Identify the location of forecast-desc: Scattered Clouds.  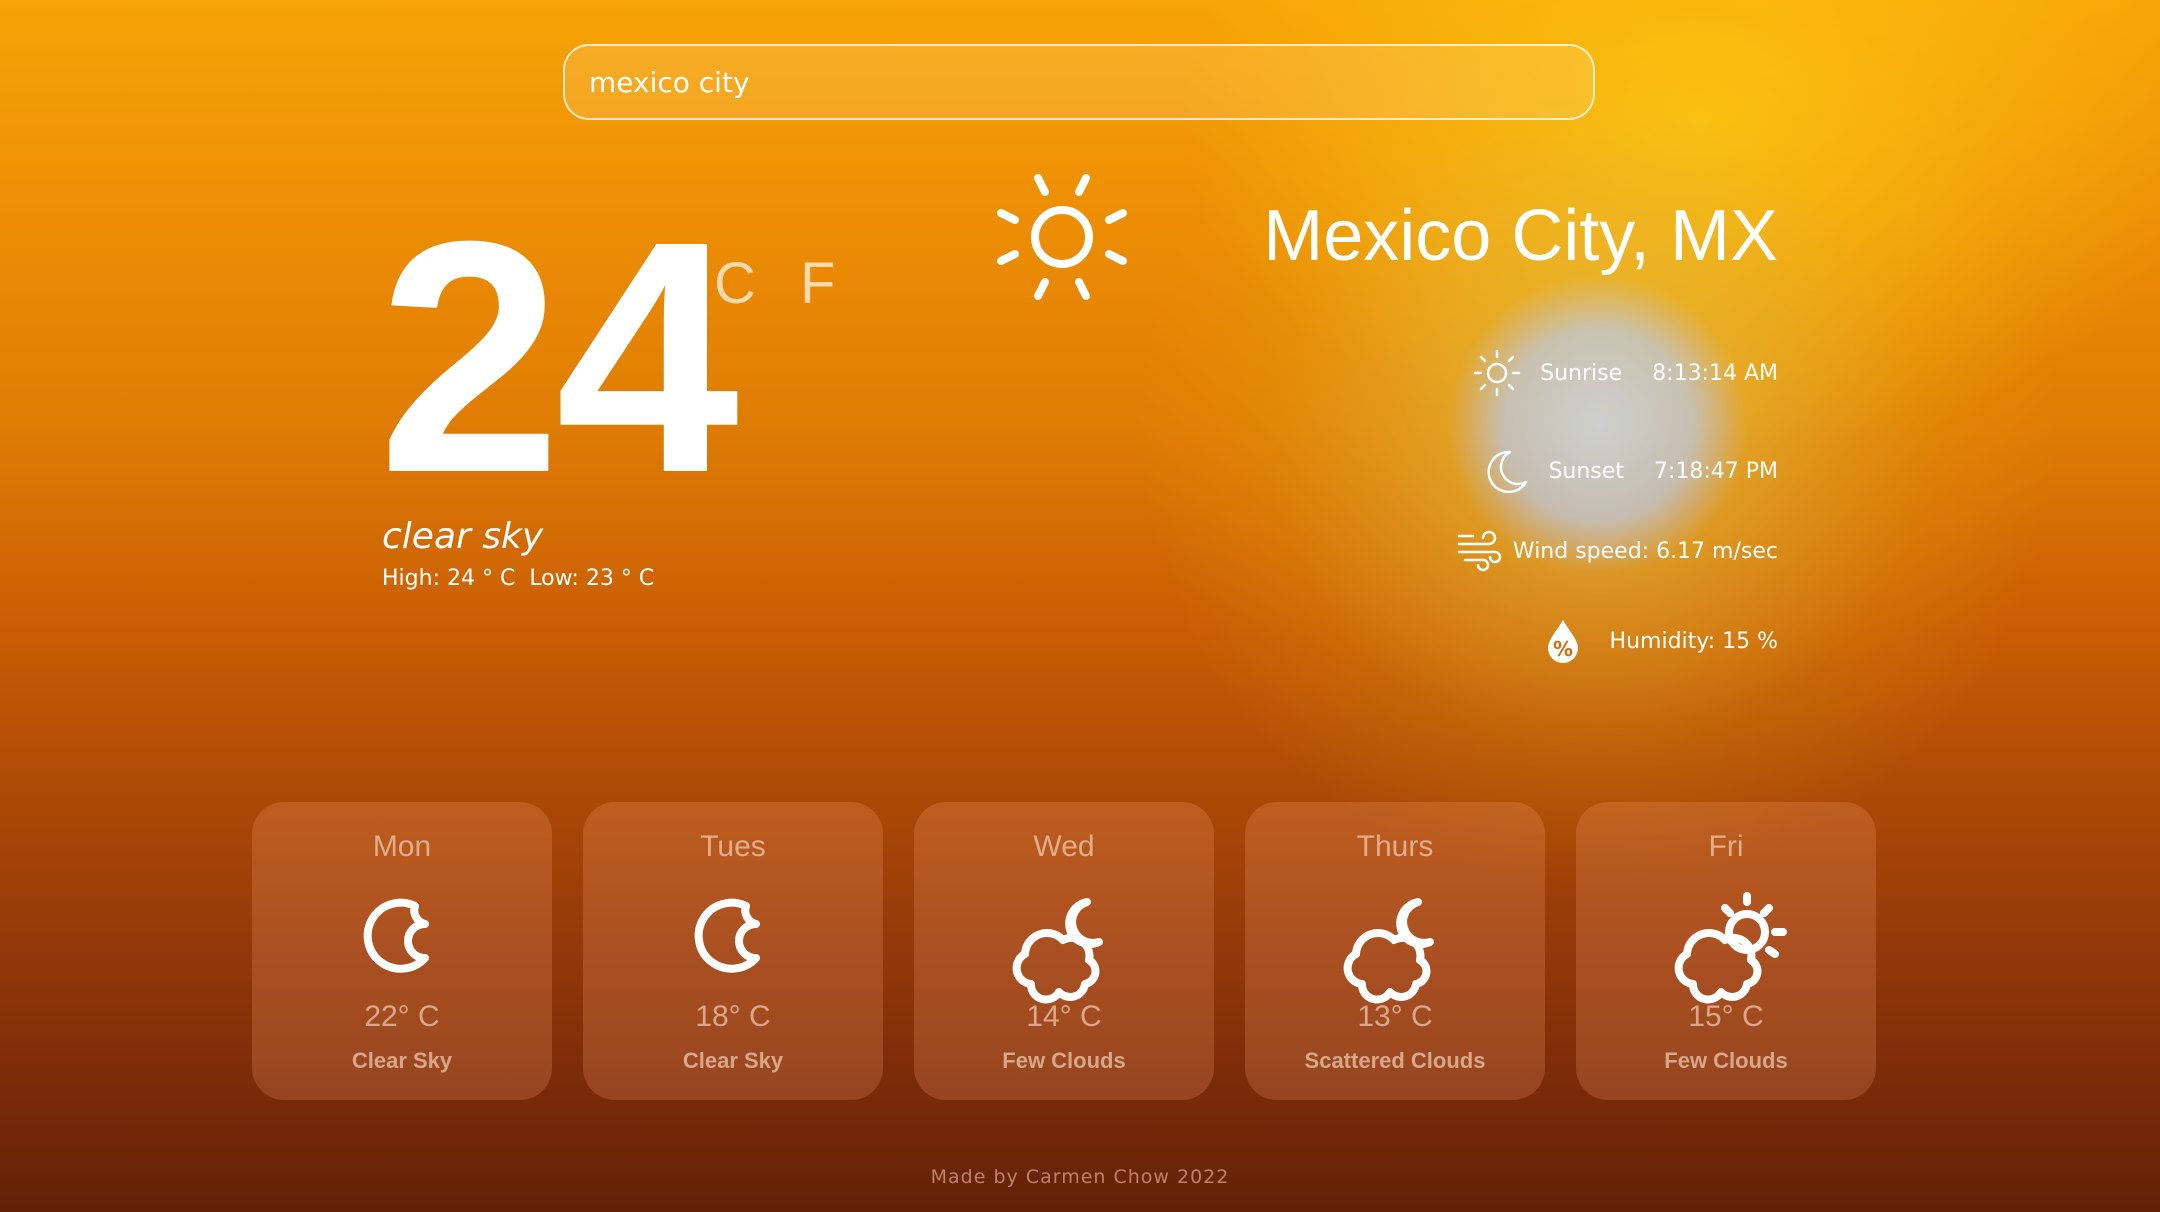
(1395, 1060).